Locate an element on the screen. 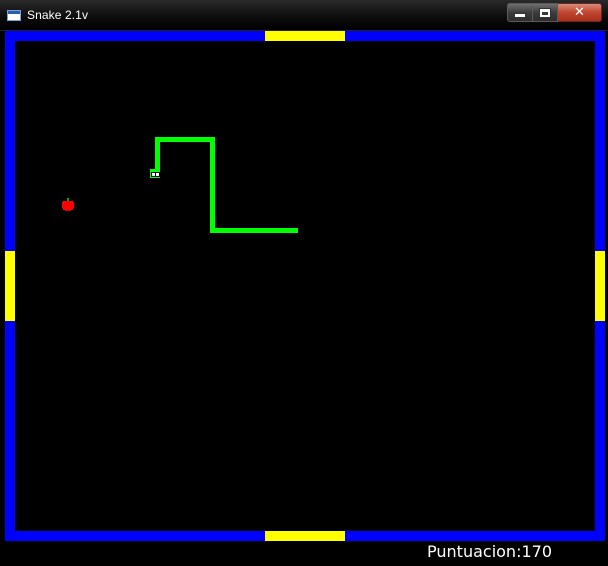 The height and width of the screenshot is (566, 608). maximize-button is located at coordinates (545, 12).